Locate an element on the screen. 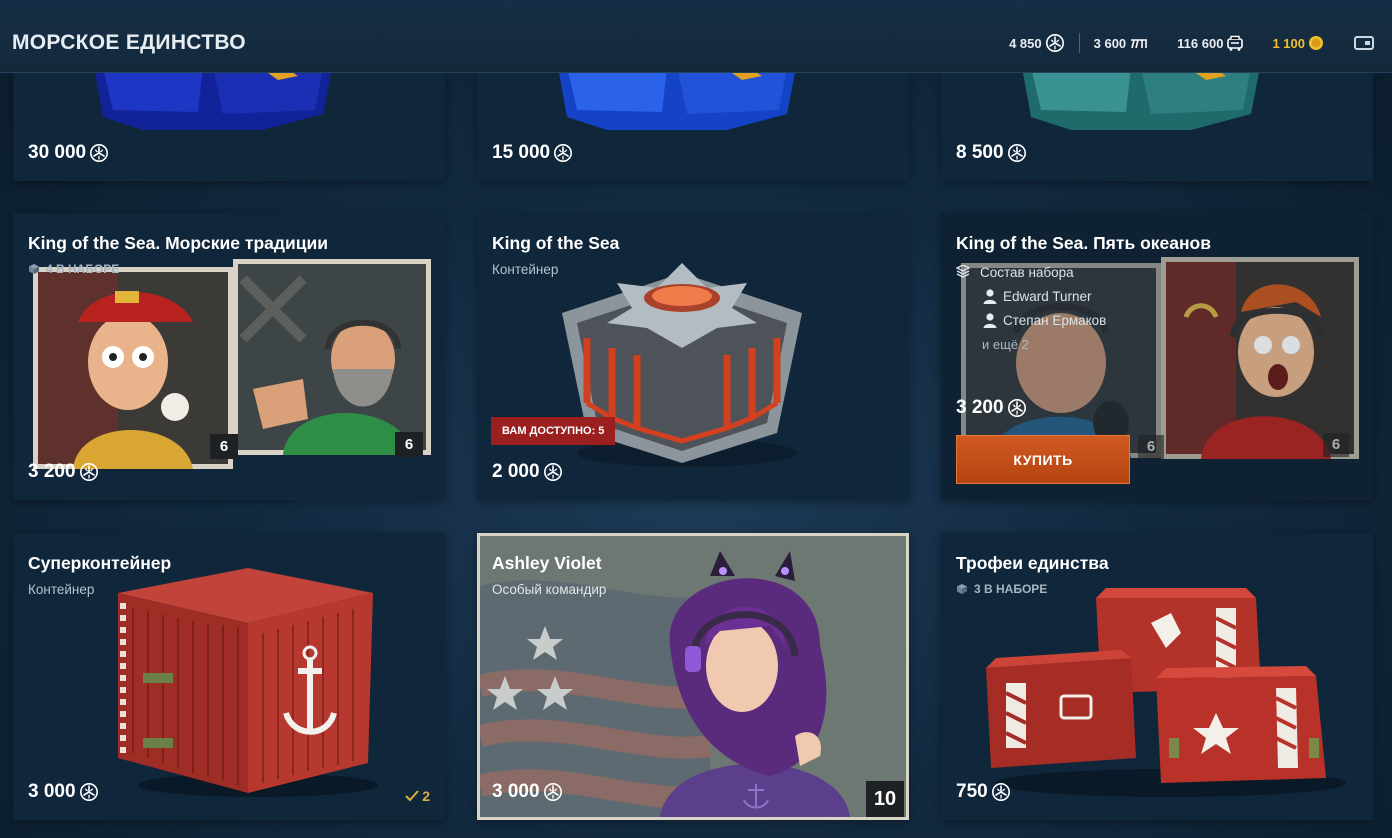 Image resolution: width=1392 pixels, height=838 pixels. supercontainer-image is located at coordinates (248, 682).